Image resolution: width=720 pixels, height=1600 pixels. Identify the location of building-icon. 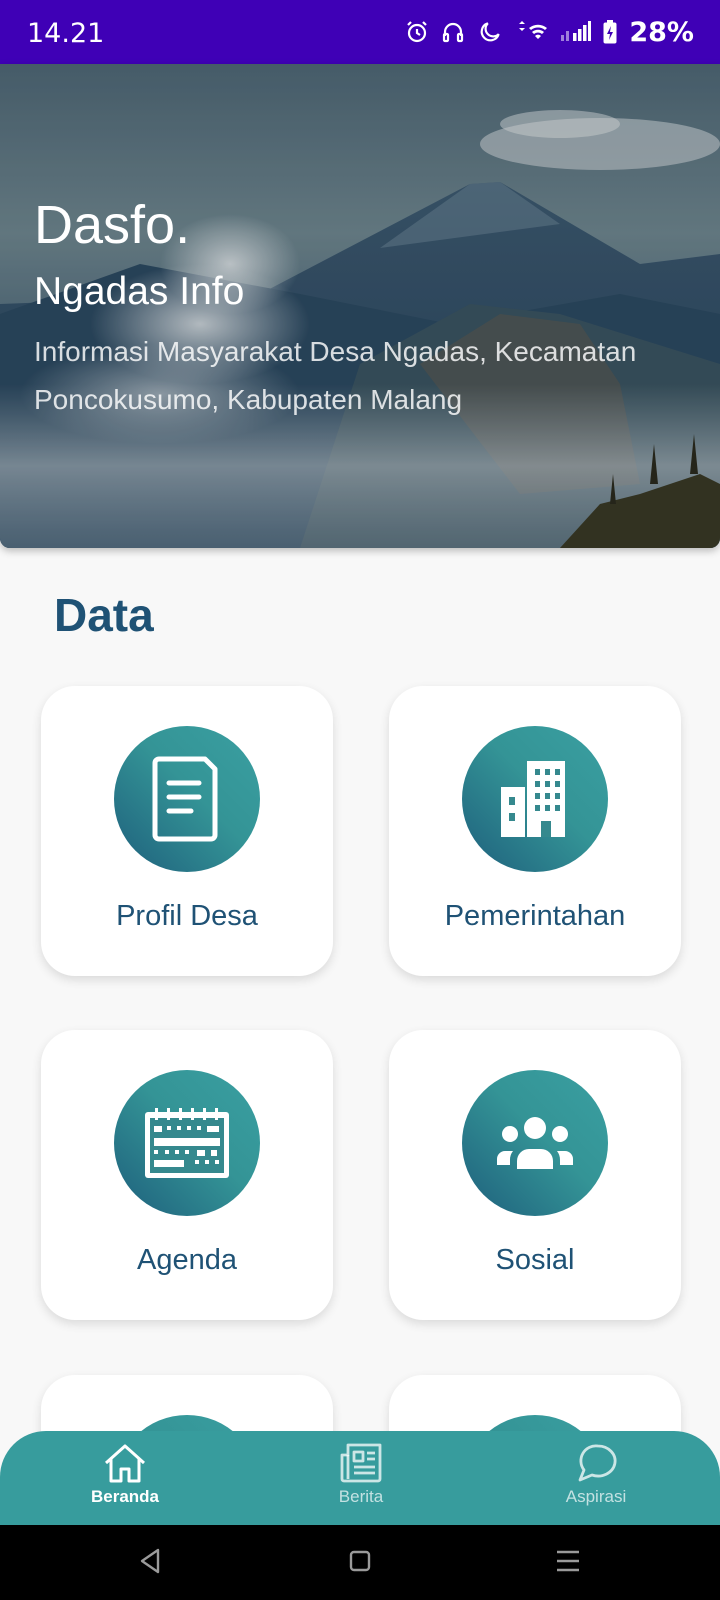
(533, 799).